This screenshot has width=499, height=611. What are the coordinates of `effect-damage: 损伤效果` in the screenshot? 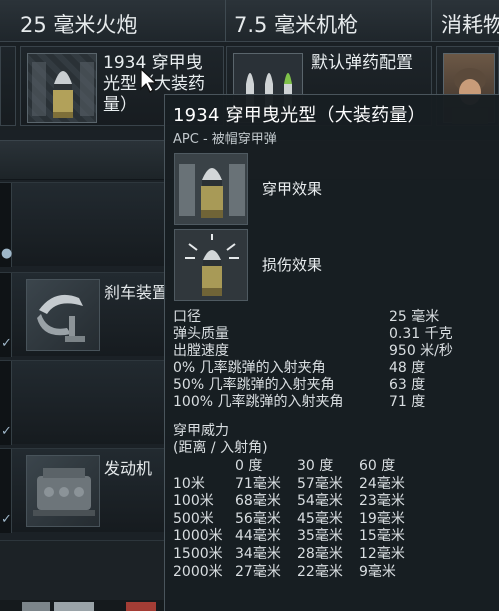 It's located at (332, 266).